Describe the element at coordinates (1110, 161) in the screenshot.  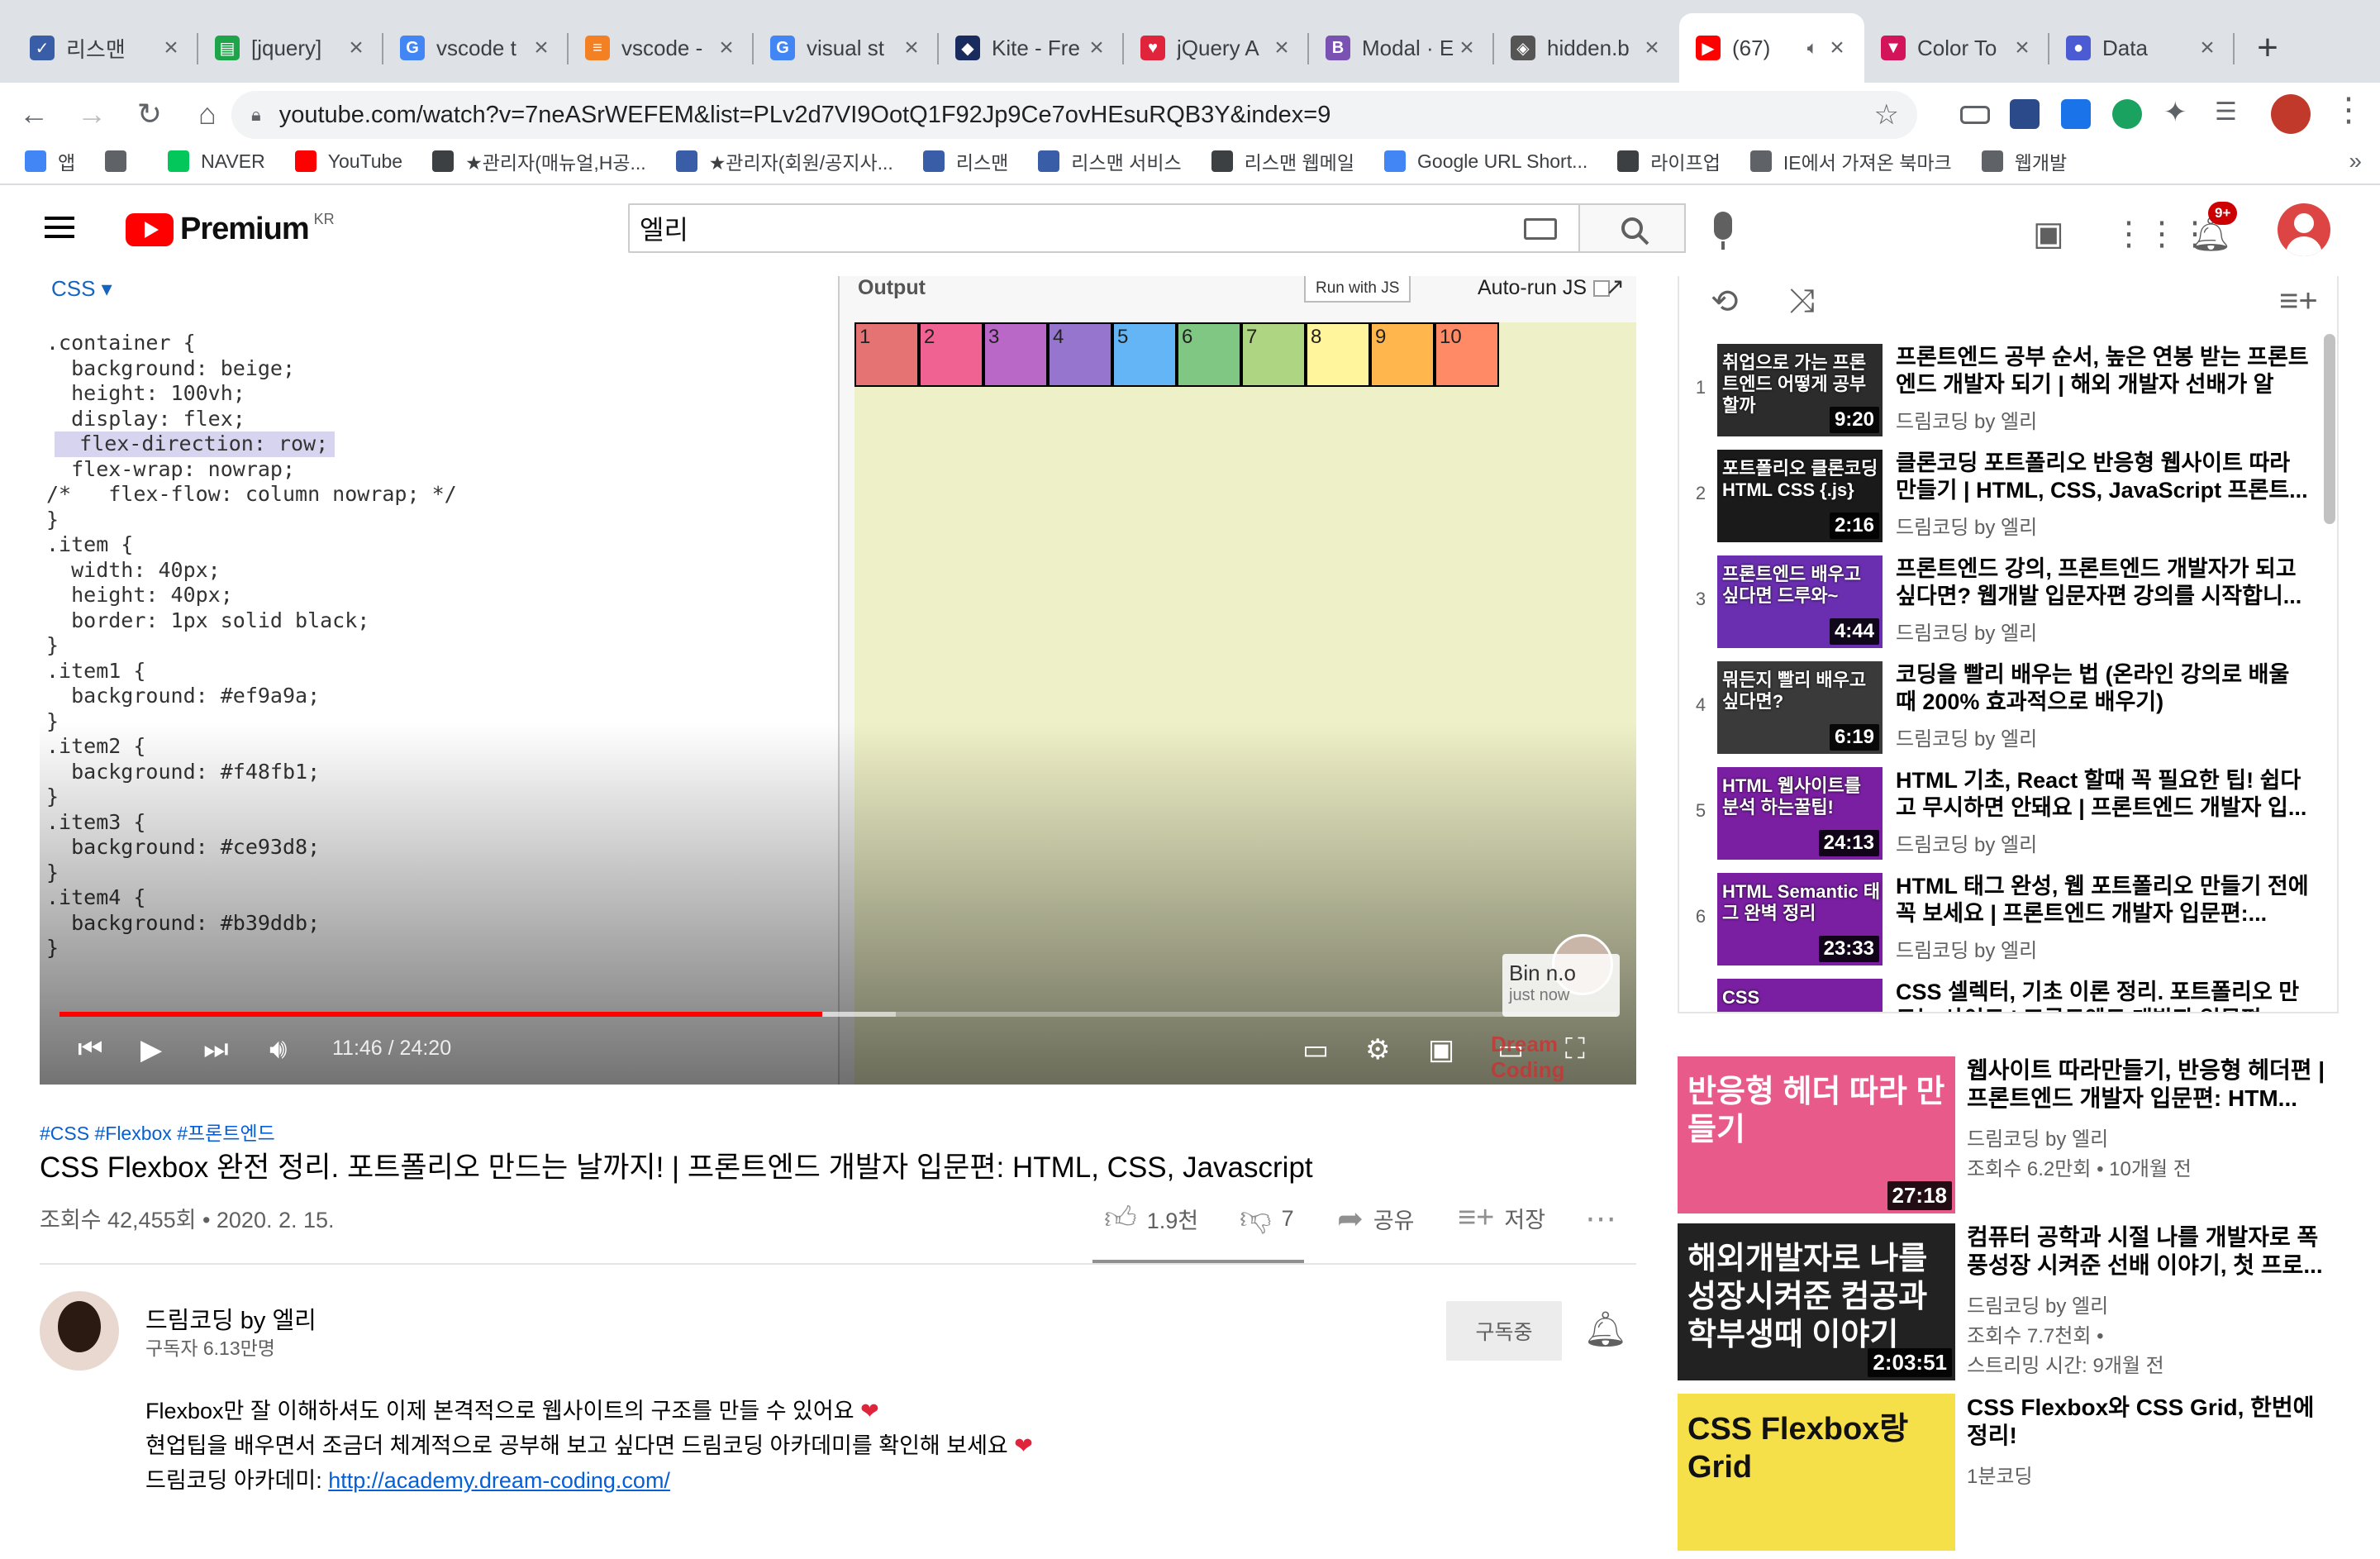
I see `bookmark-item: 리스맨 서비스` at that location.